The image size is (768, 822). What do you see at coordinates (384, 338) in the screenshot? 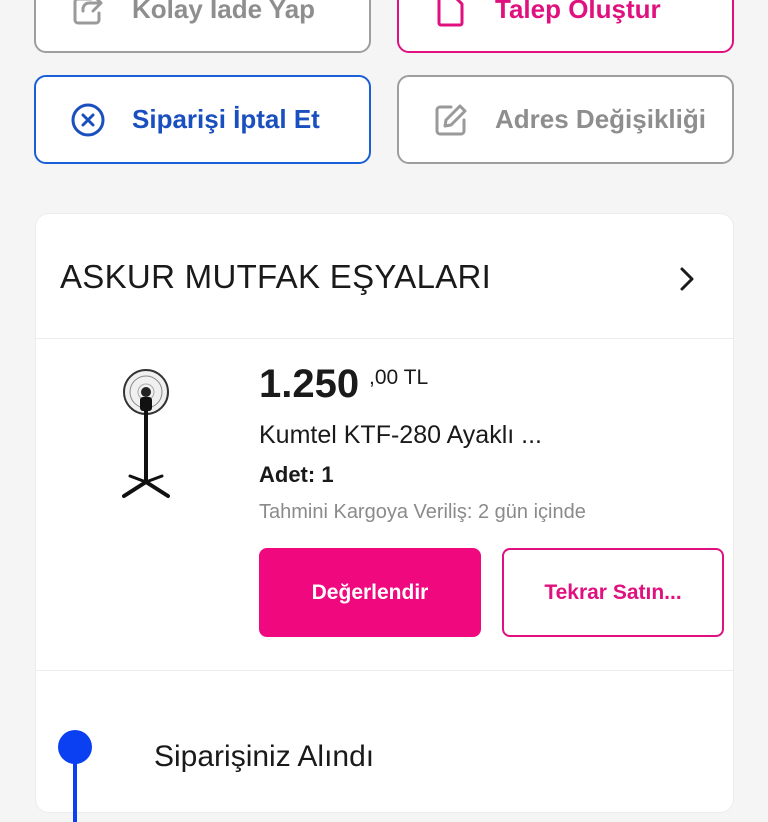
I see `seller-divider` at bounding box center [384, 338].